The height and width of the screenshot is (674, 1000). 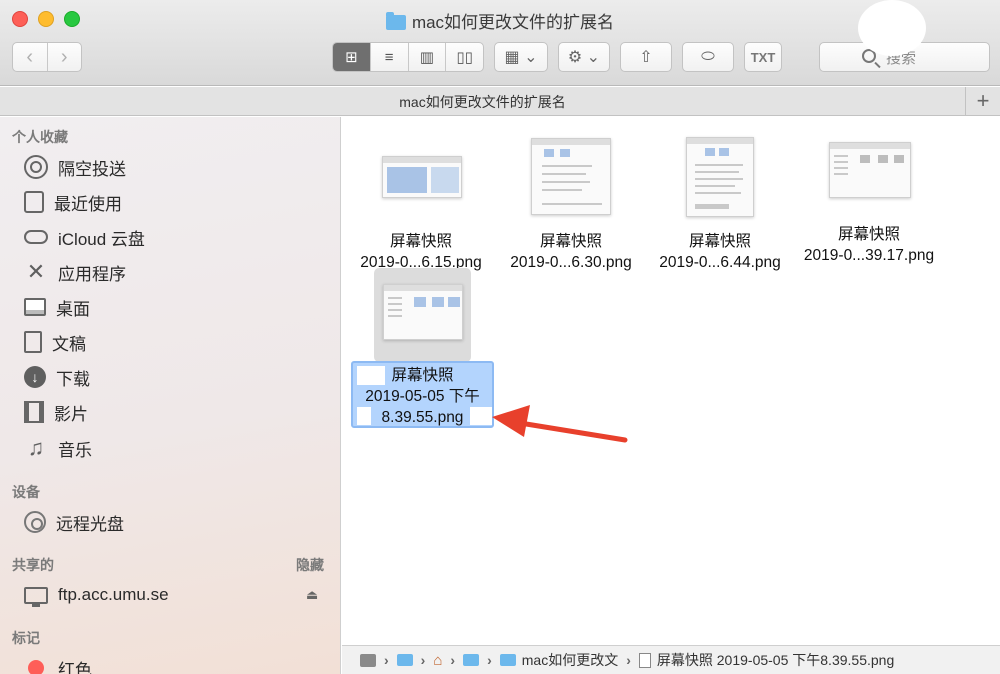 What do you see at coordinates (521, 57) in the screenshot?
I see `group-by-button: ▦ ⌄` at bounding box center [521, 57].